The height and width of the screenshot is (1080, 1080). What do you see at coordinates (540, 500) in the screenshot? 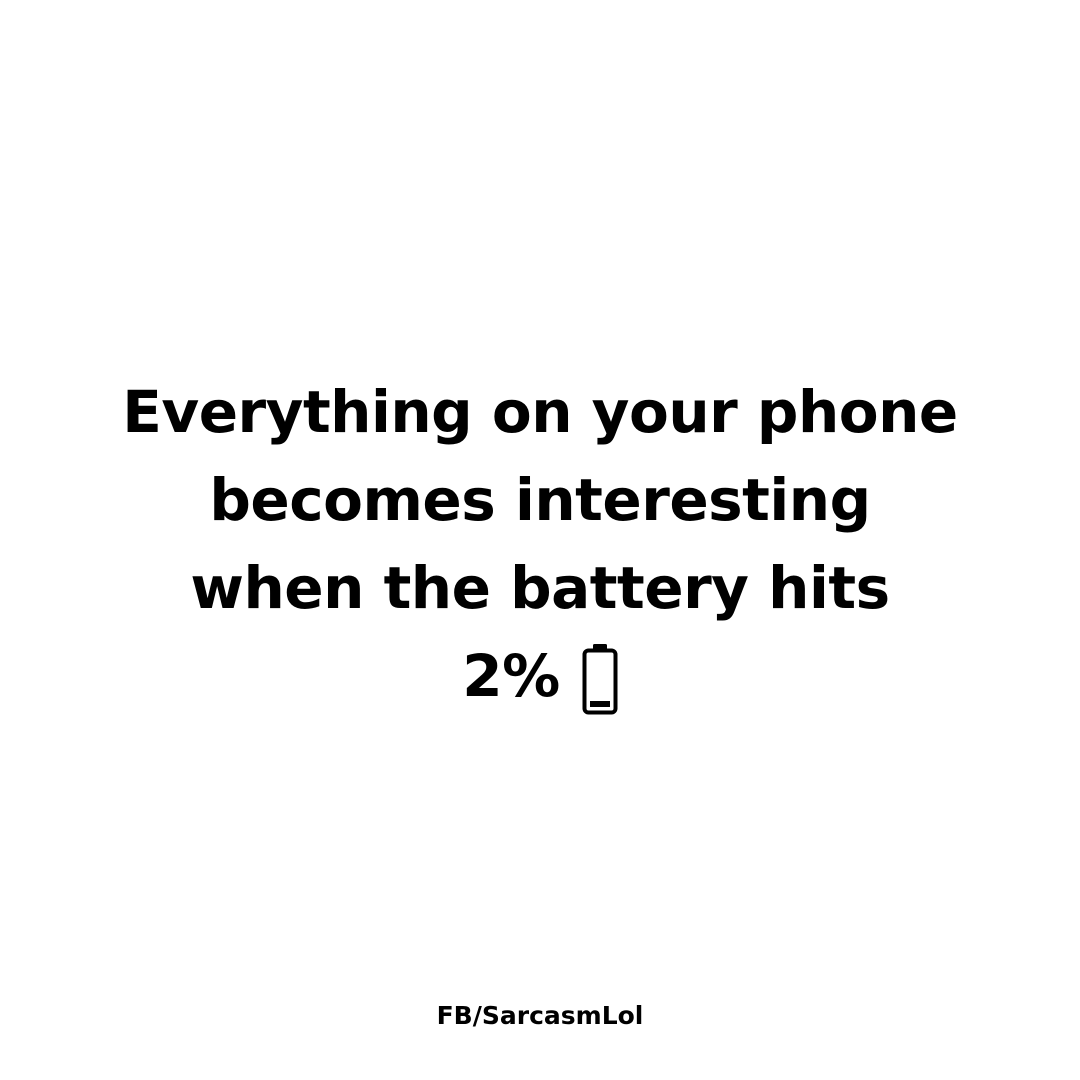
I see `quote-line-2: becomes interesting` at bounding box center [540, 500].